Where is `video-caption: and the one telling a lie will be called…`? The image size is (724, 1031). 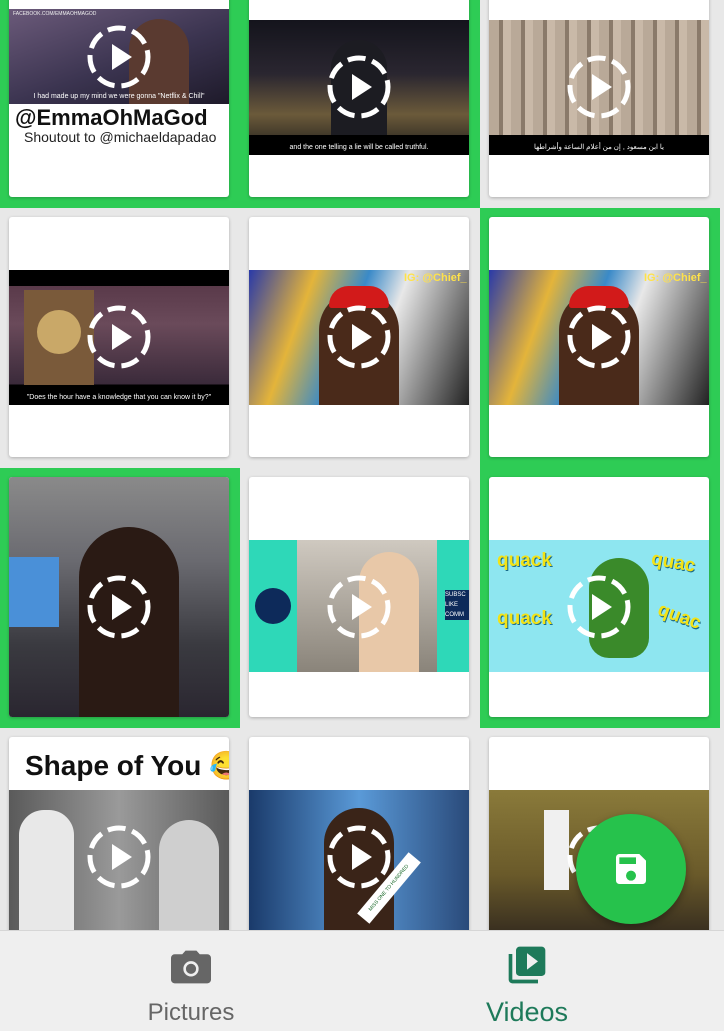
video-caption: and the one telling a lie will be called… is located at coordinates (359, 147).